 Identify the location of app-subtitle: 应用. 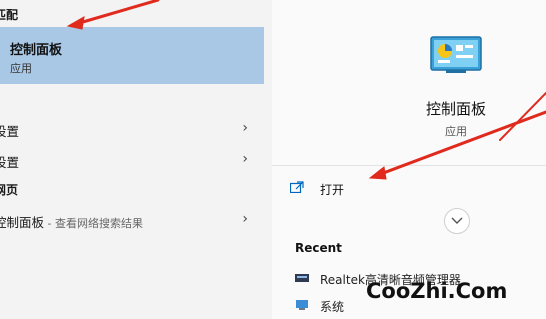
(456, 131).